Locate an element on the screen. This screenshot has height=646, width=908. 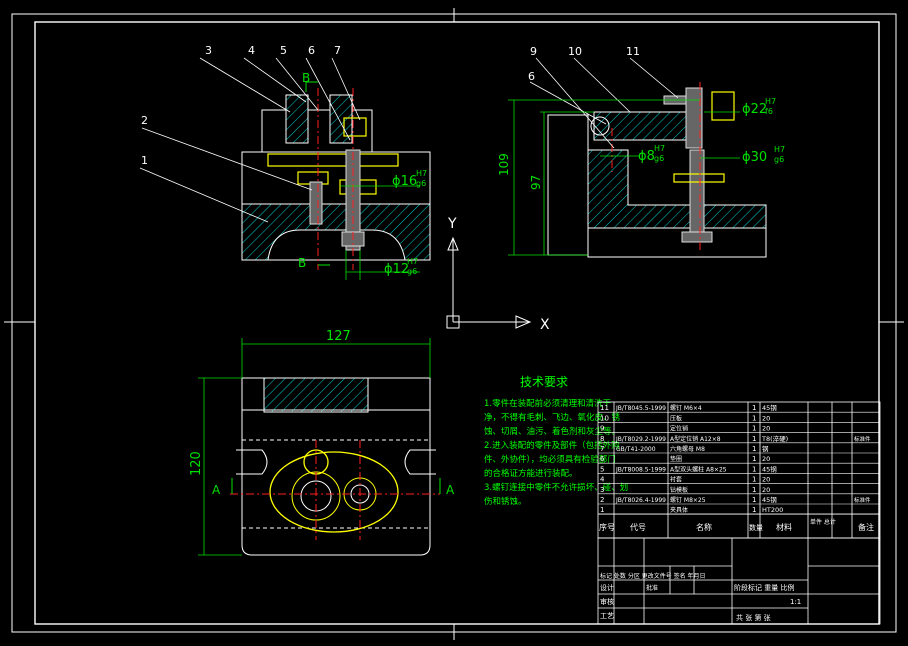
bom-cell-no: 5 is located at coordinates (602, 469).